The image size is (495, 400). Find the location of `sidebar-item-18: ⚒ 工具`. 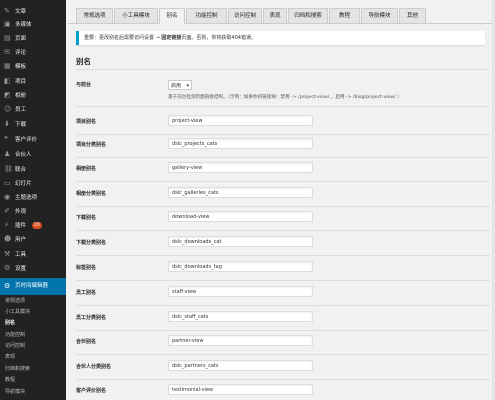

sidebar-item-18: ⚒ 工具 is located at coordinates (33, 255).